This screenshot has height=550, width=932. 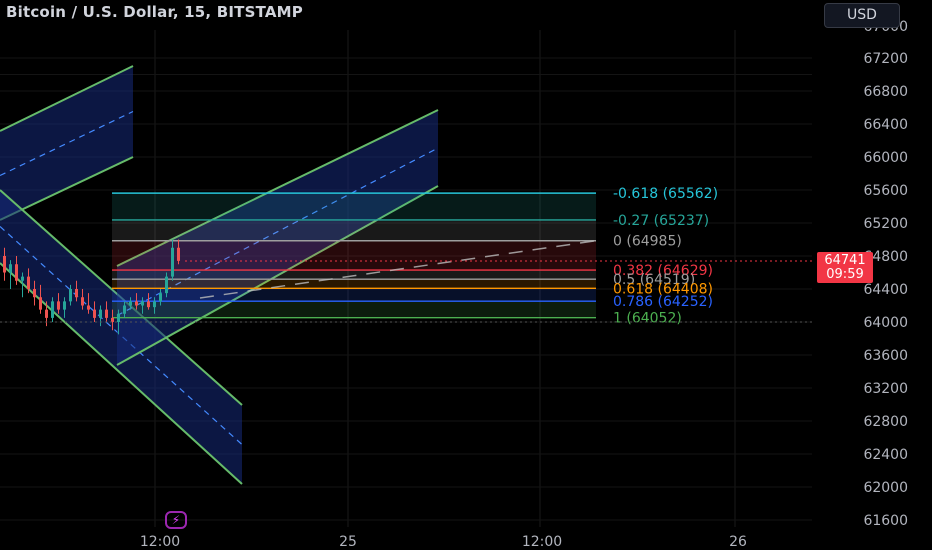 I want to click on y-tick-label: 62000, so click(x=885, y=488).